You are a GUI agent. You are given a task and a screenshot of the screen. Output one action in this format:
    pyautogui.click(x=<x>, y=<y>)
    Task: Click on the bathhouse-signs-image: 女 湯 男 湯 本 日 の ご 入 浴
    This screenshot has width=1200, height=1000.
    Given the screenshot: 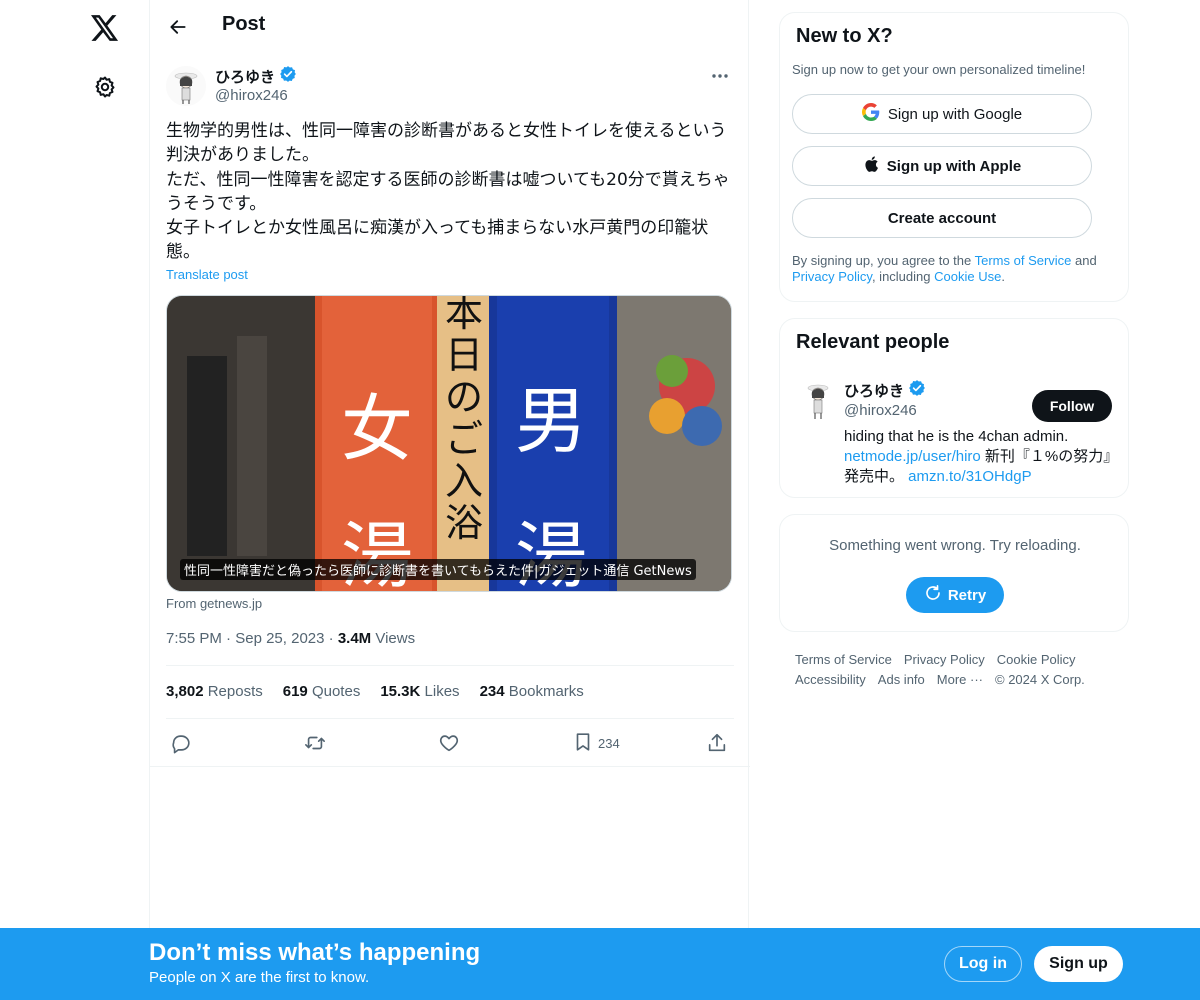 What is the action you would take?
    pyautogui.click(x=449, y=444)
    